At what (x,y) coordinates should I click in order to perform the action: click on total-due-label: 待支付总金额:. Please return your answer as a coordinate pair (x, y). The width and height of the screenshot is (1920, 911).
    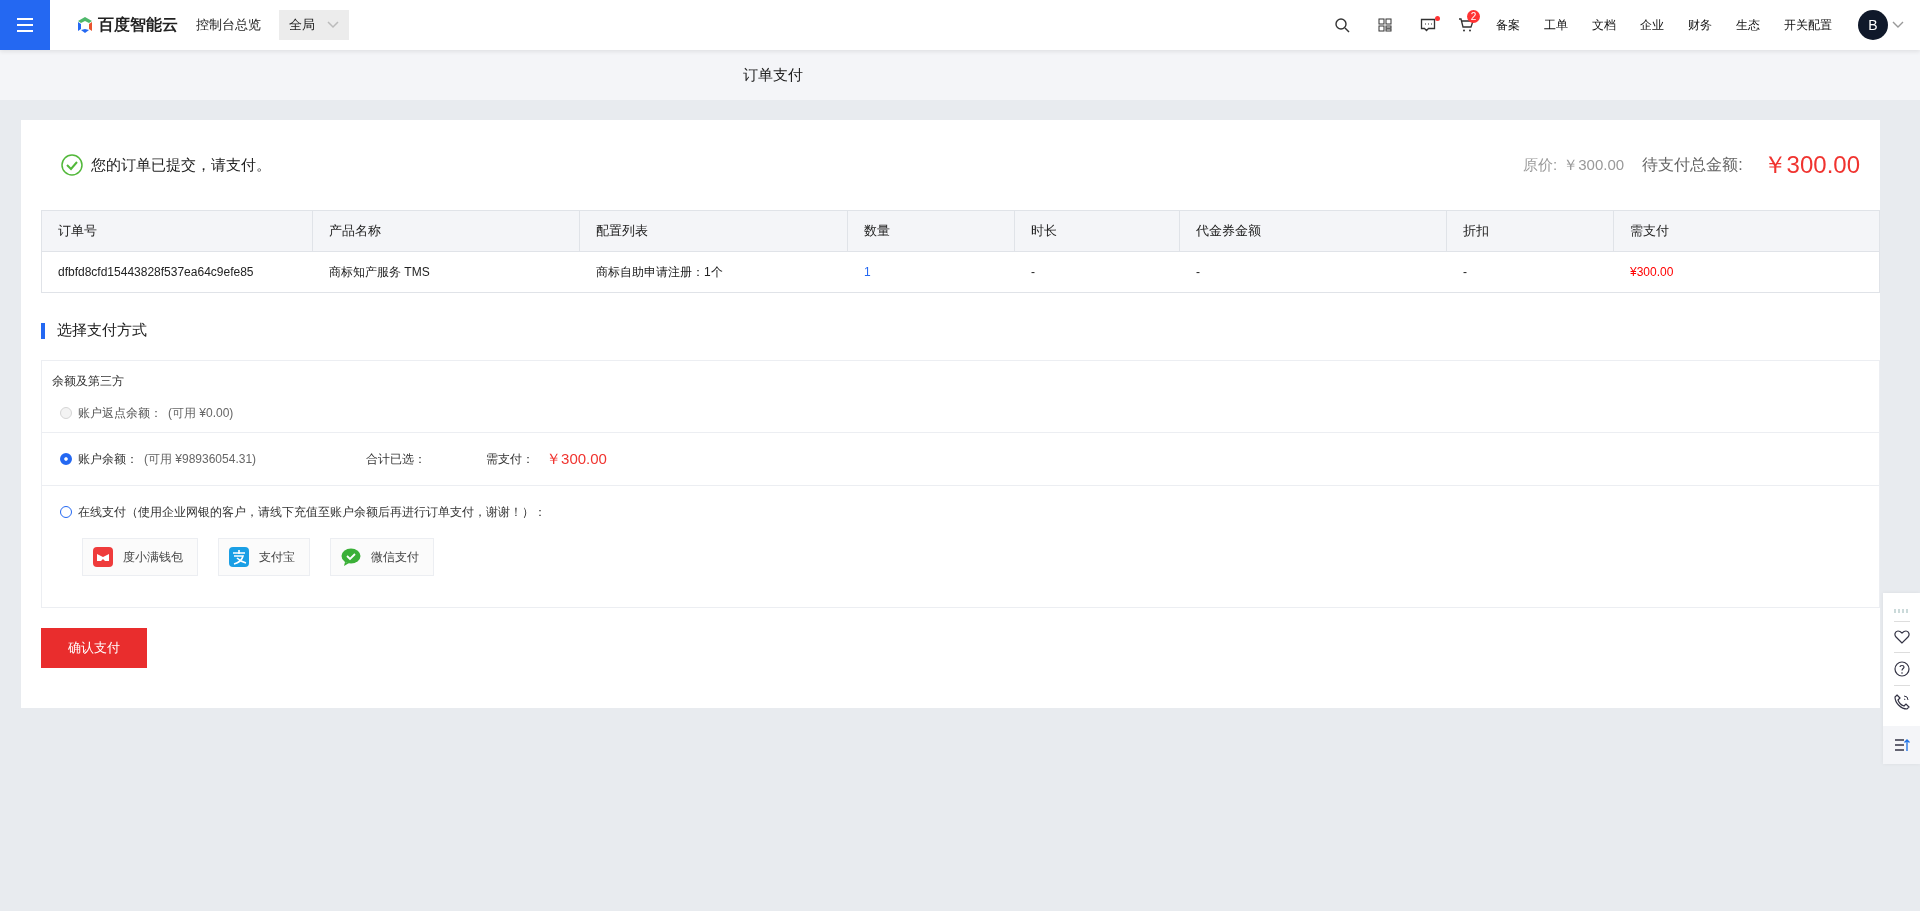
    Looking at the image, I should click on (1692, 164).